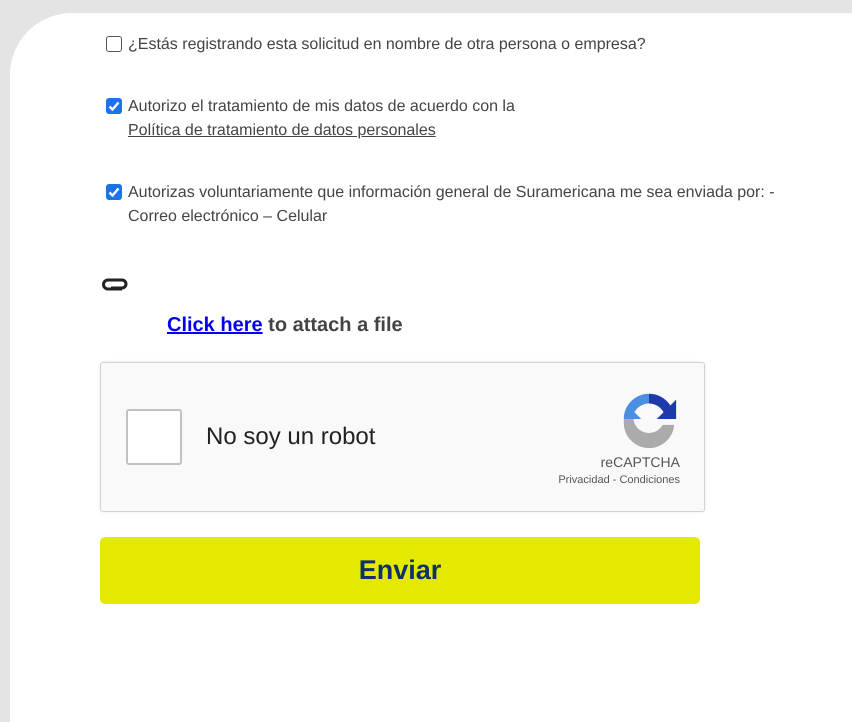 This screenshot has width=852, height=722. I want to click on attach-link: Click here, so click(215, 325).